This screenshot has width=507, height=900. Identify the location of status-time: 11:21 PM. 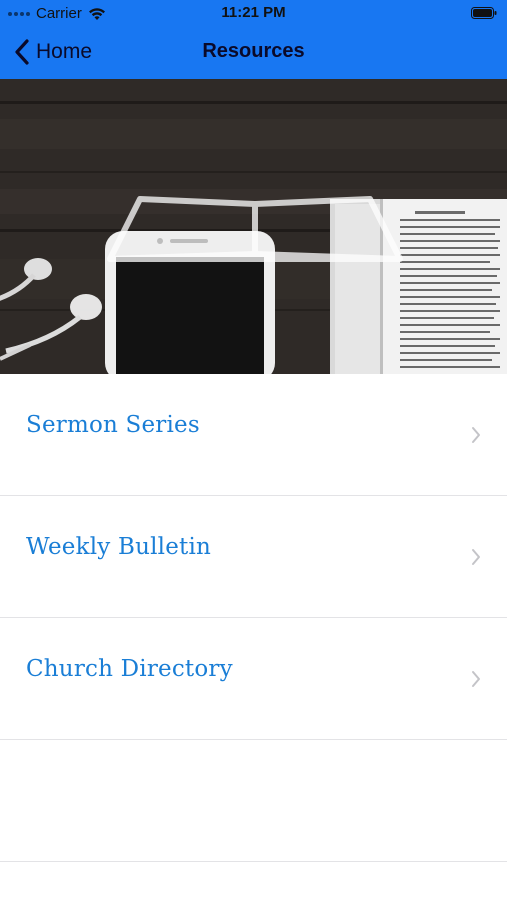
(253, 12).